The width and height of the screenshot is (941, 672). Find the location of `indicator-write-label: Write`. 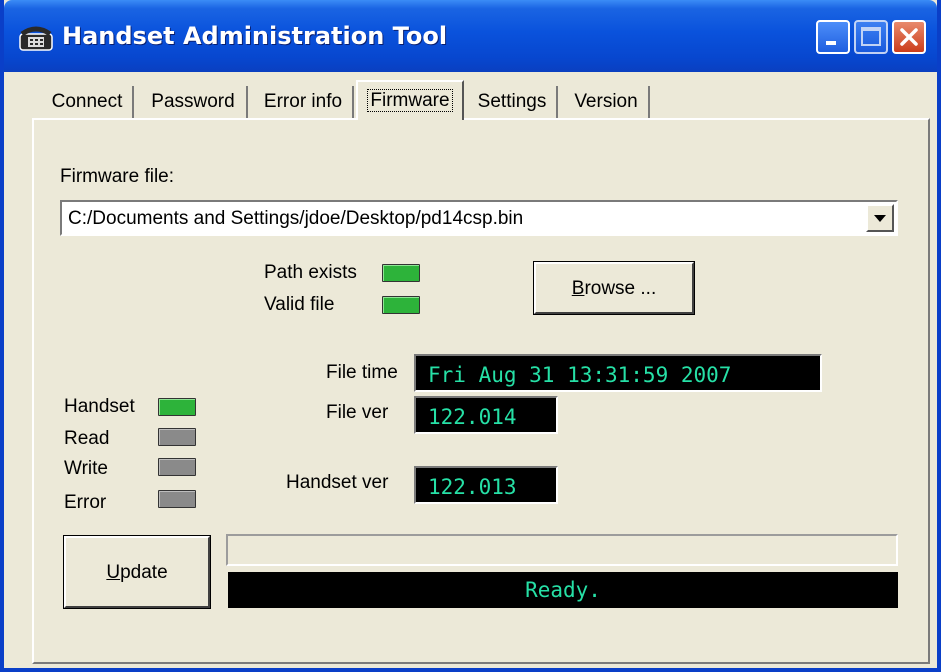

indicator-write-label: Write is located at coordinates (86, 468).